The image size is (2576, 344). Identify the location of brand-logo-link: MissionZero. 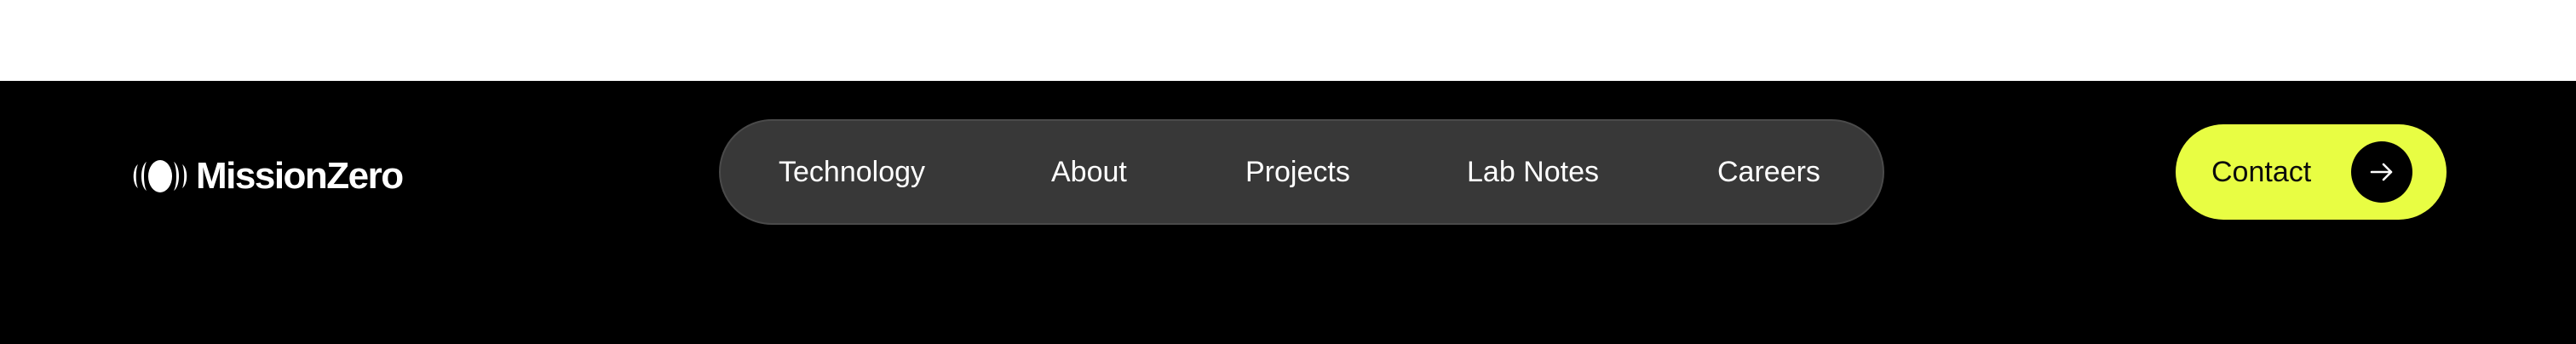
(267, 176).